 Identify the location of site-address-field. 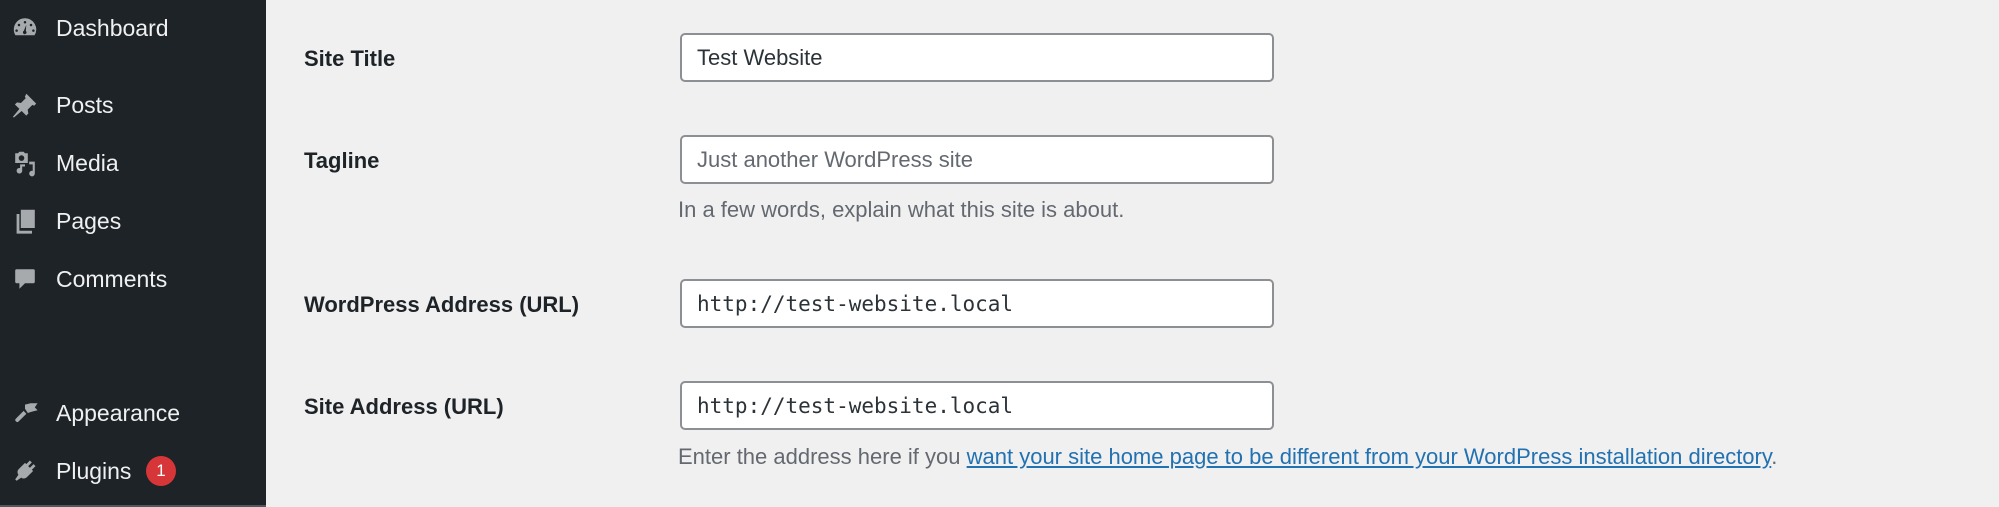
(977, 405).